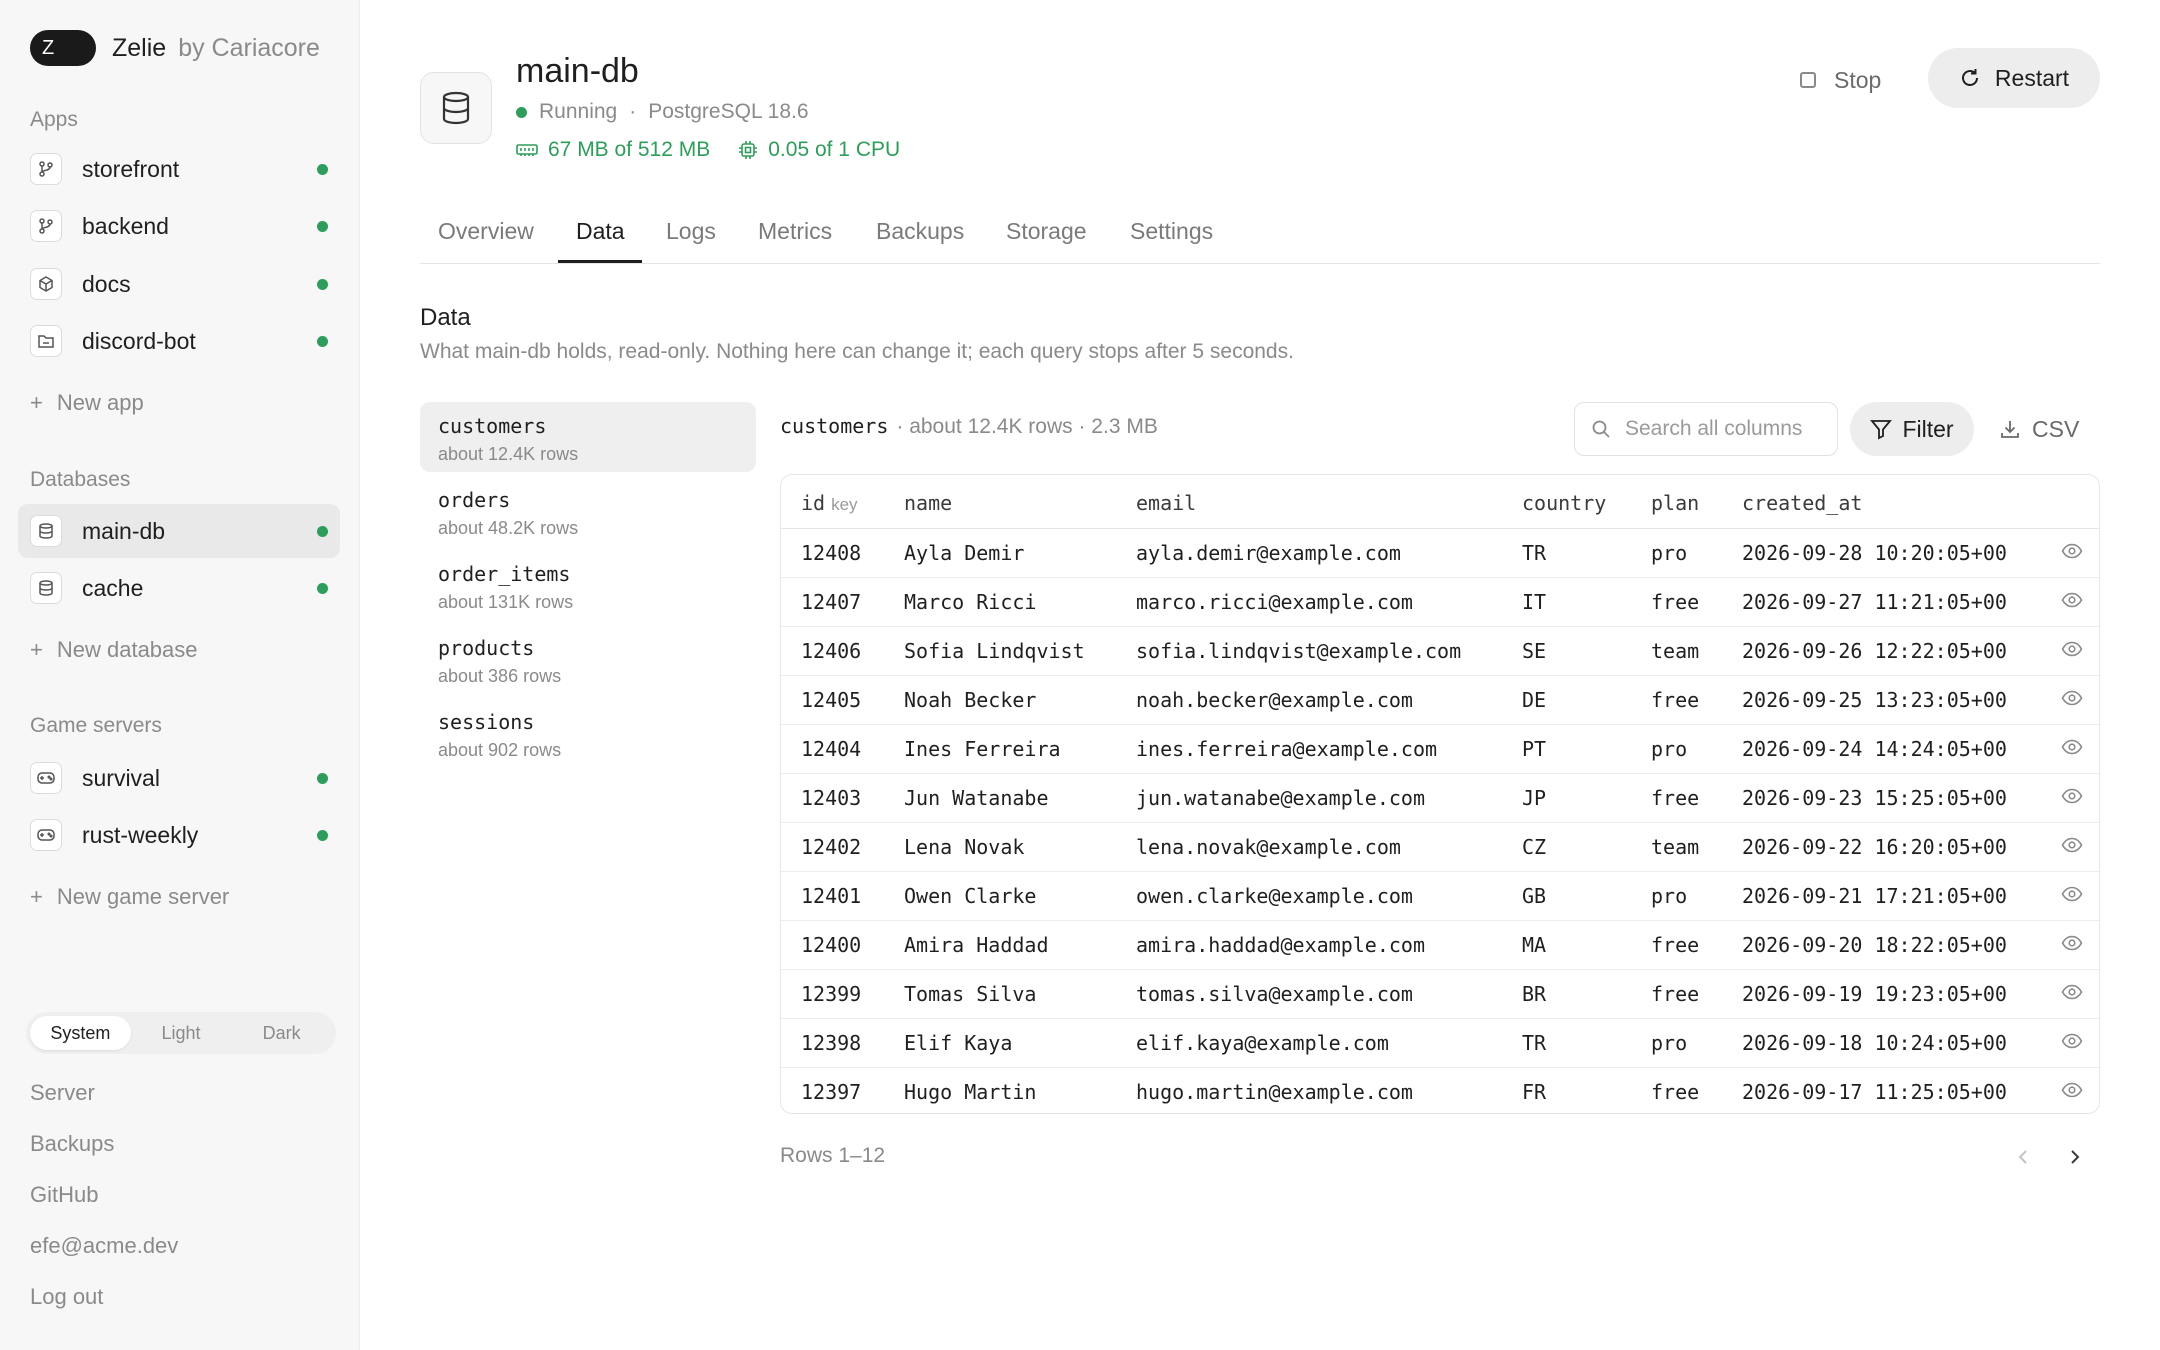 The image size is (2160, 1350). I want to click on search-box, so click(1706, 429).